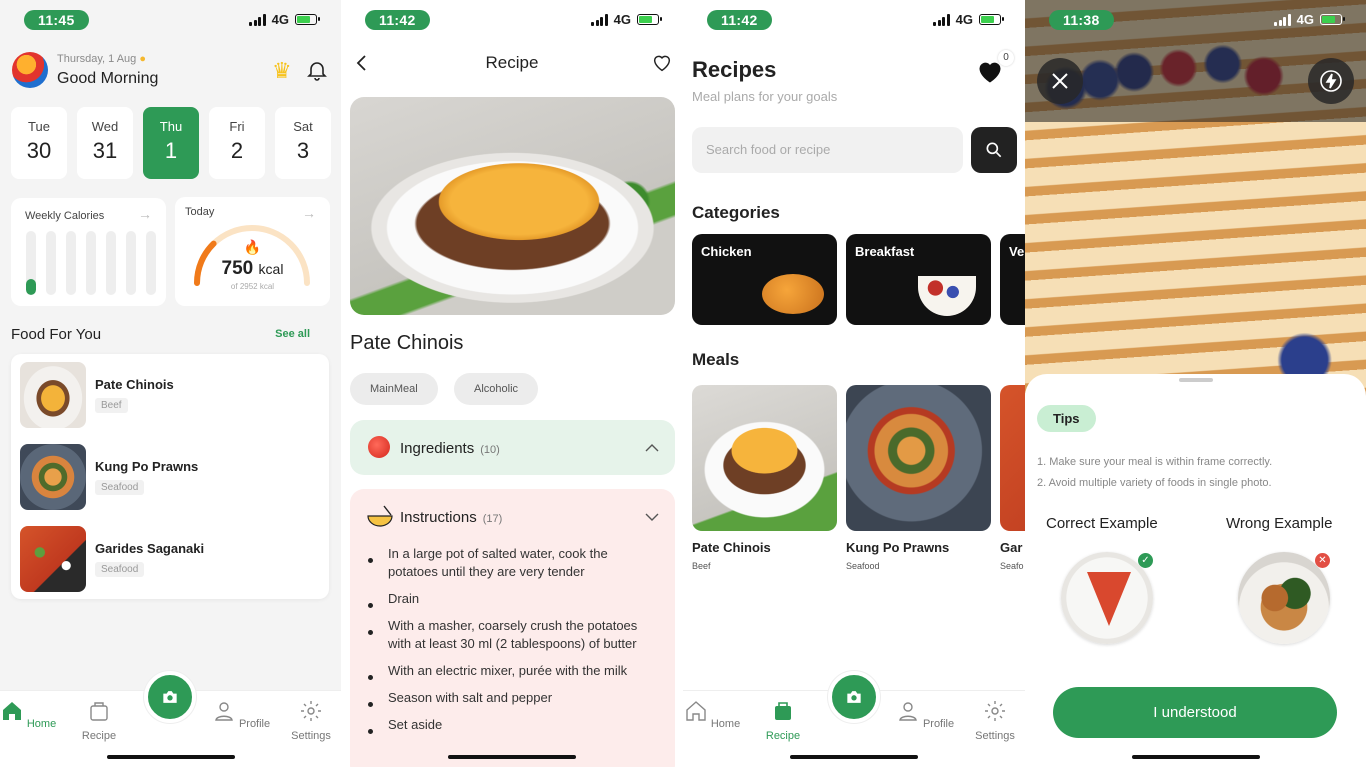 The height and width of the screenshot is (767, 1366). I want to click on greeting-date: Thursday, 1 Aug ●, so click(102, 59).